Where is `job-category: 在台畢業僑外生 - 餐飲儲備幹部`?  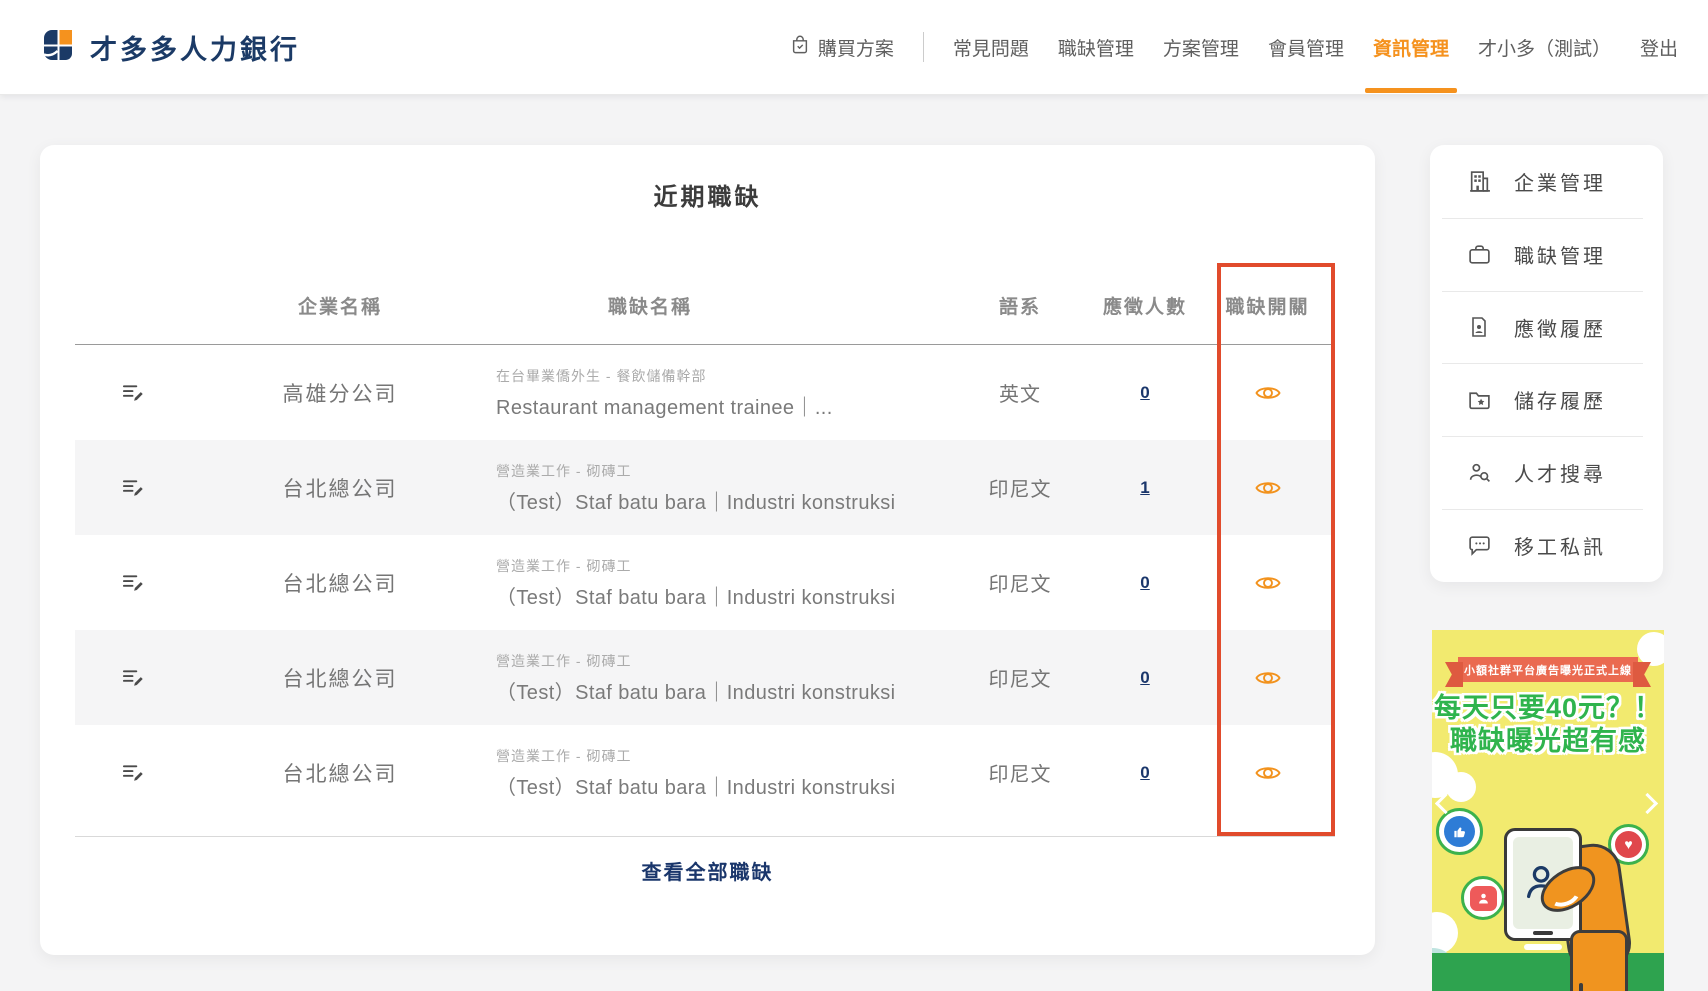
job-category: 在台畢業僑外生 - 餐飲儲備幹部 is located at coordinates (601, 375).